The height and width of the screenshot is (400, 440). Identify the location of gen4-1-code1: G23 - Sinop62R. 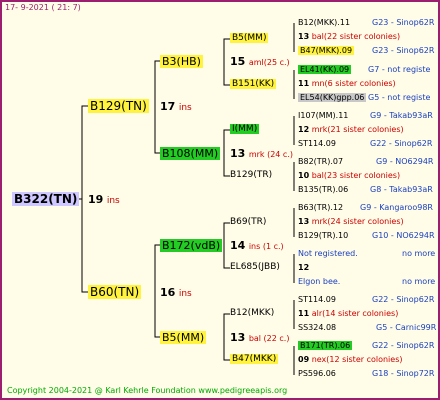
(403, 22).